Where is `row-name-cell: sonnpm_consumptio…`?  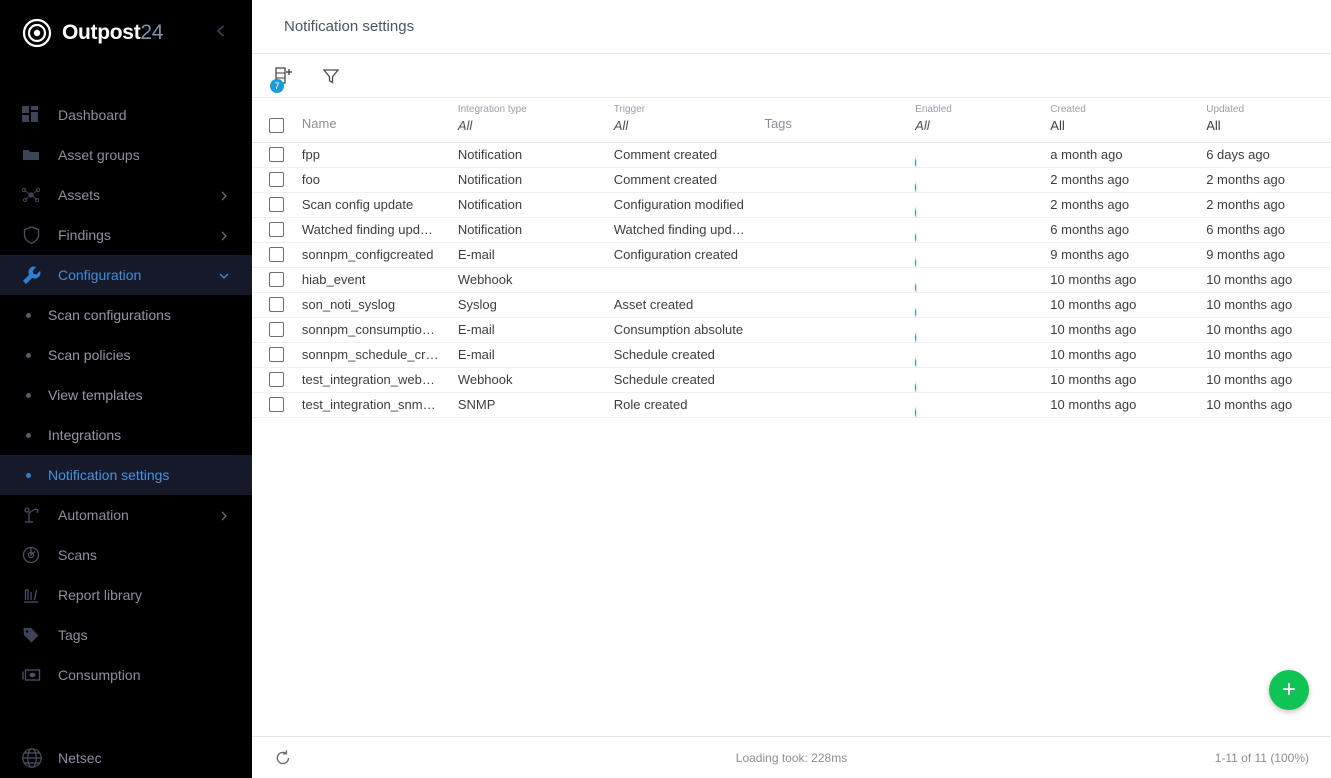 row-name-cell: sonnpm_consumptio… is located at coordinates (379, 330).